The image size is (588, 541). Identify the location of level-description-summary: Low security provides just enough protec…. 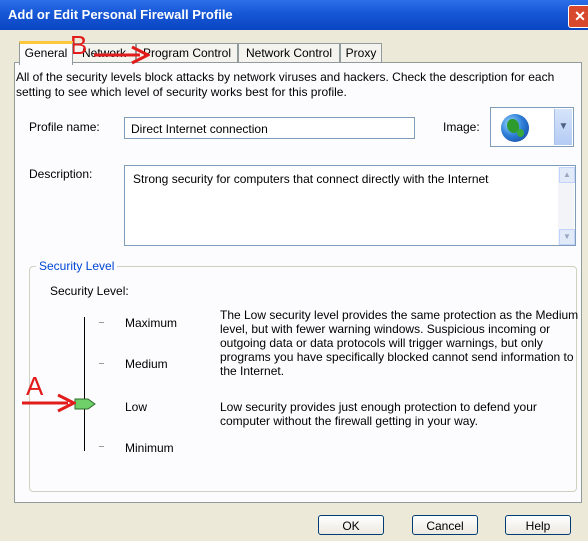
(378, 414).